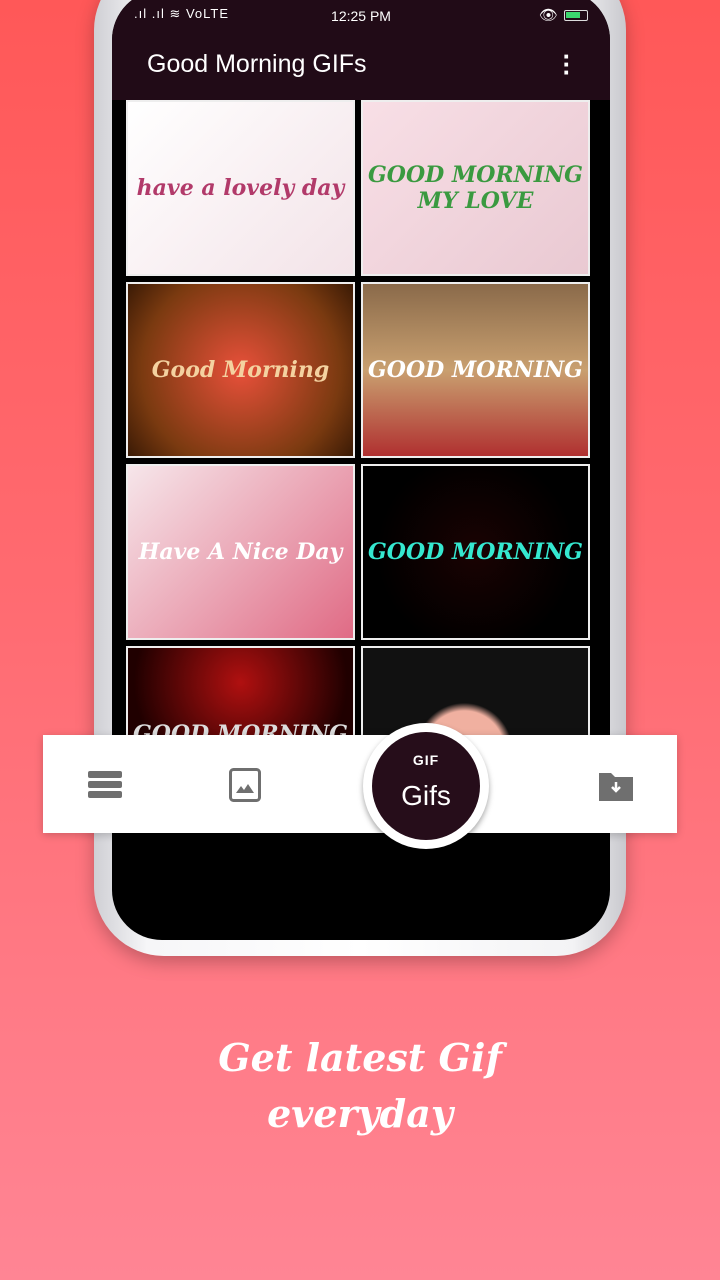  I want to click on gif-tile: Have A Nice Day, so click(240, 552).